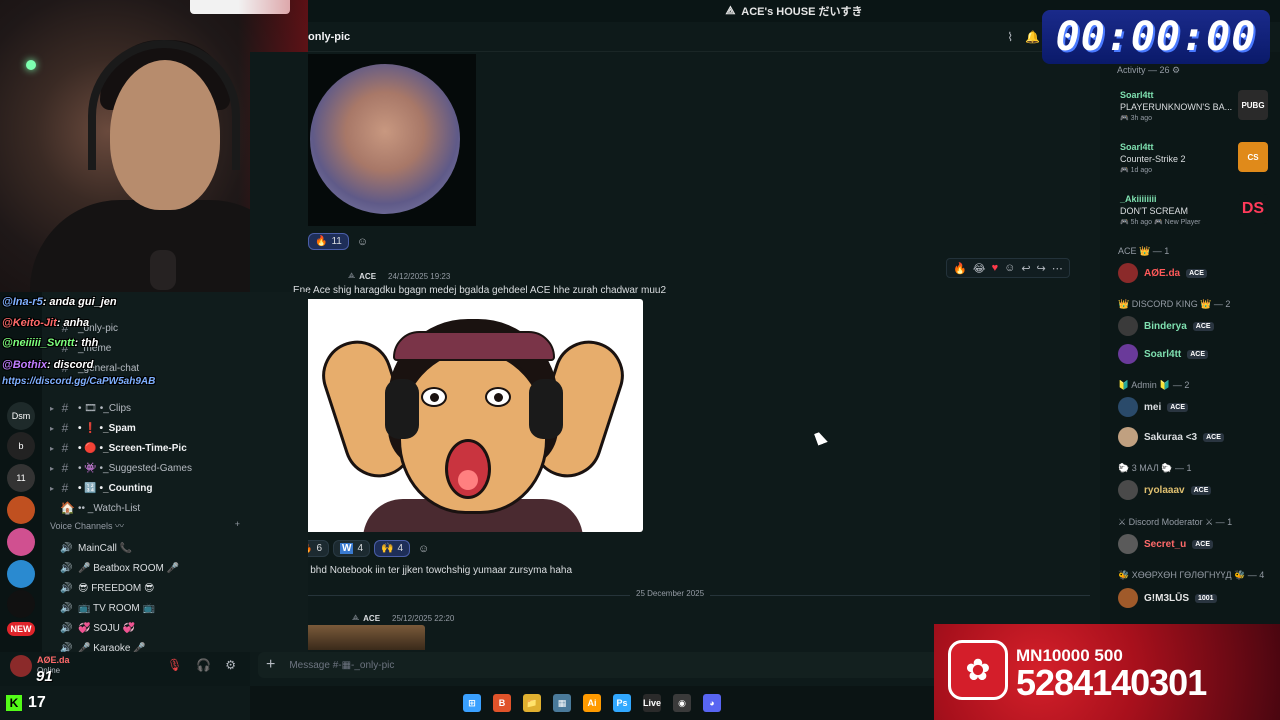 The height and width of the screenshot is (720, 1280). Describe the element at coordinates (92, 628) in the screenshot. I see `voice-channel-item: 🔊 💞 SOJU 💞` at that location.